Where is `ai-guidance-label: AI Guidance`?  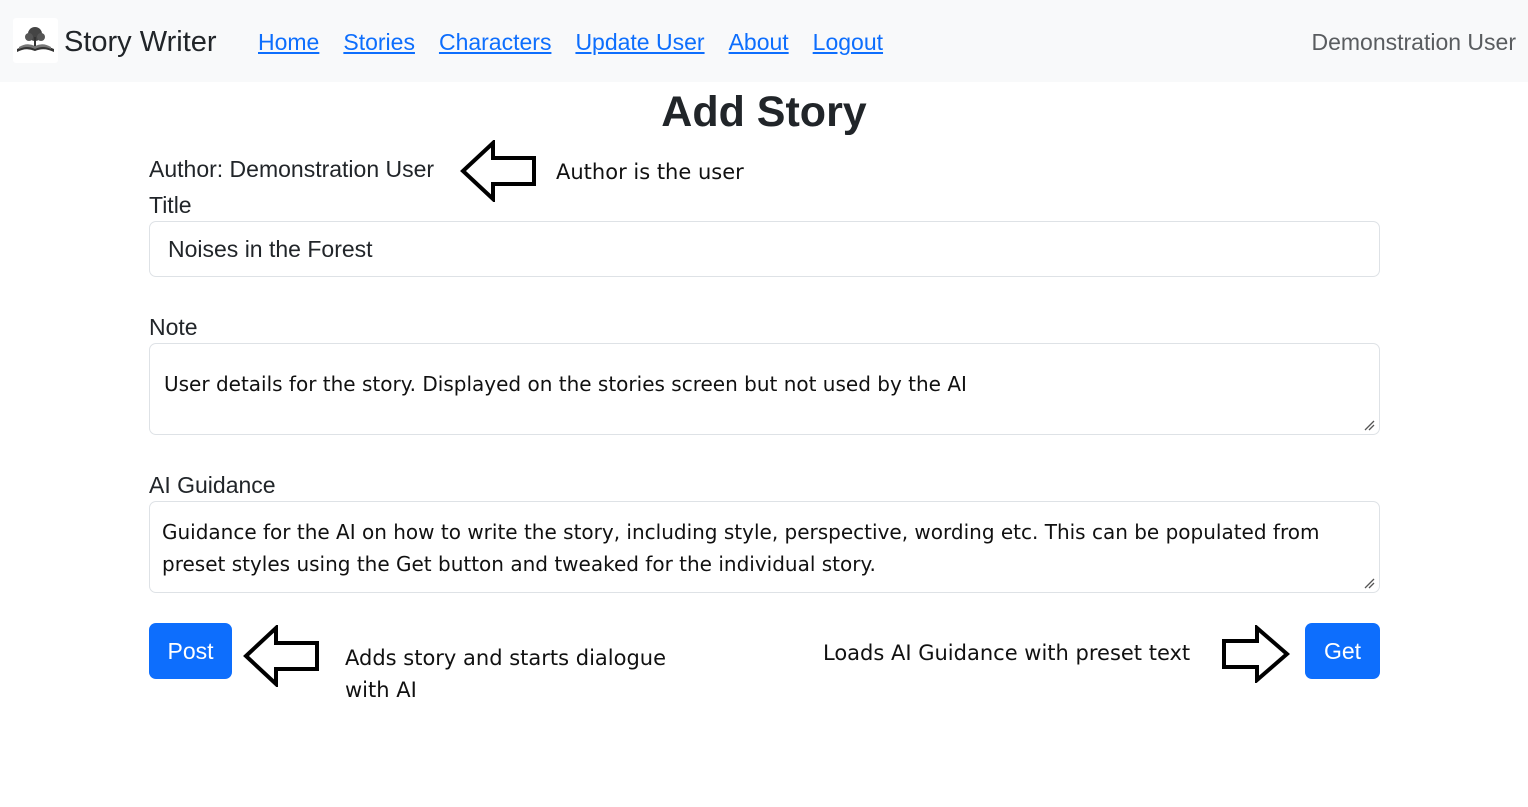 ai-guidance-label: AI Guidance is located at coordinates (212, 485).